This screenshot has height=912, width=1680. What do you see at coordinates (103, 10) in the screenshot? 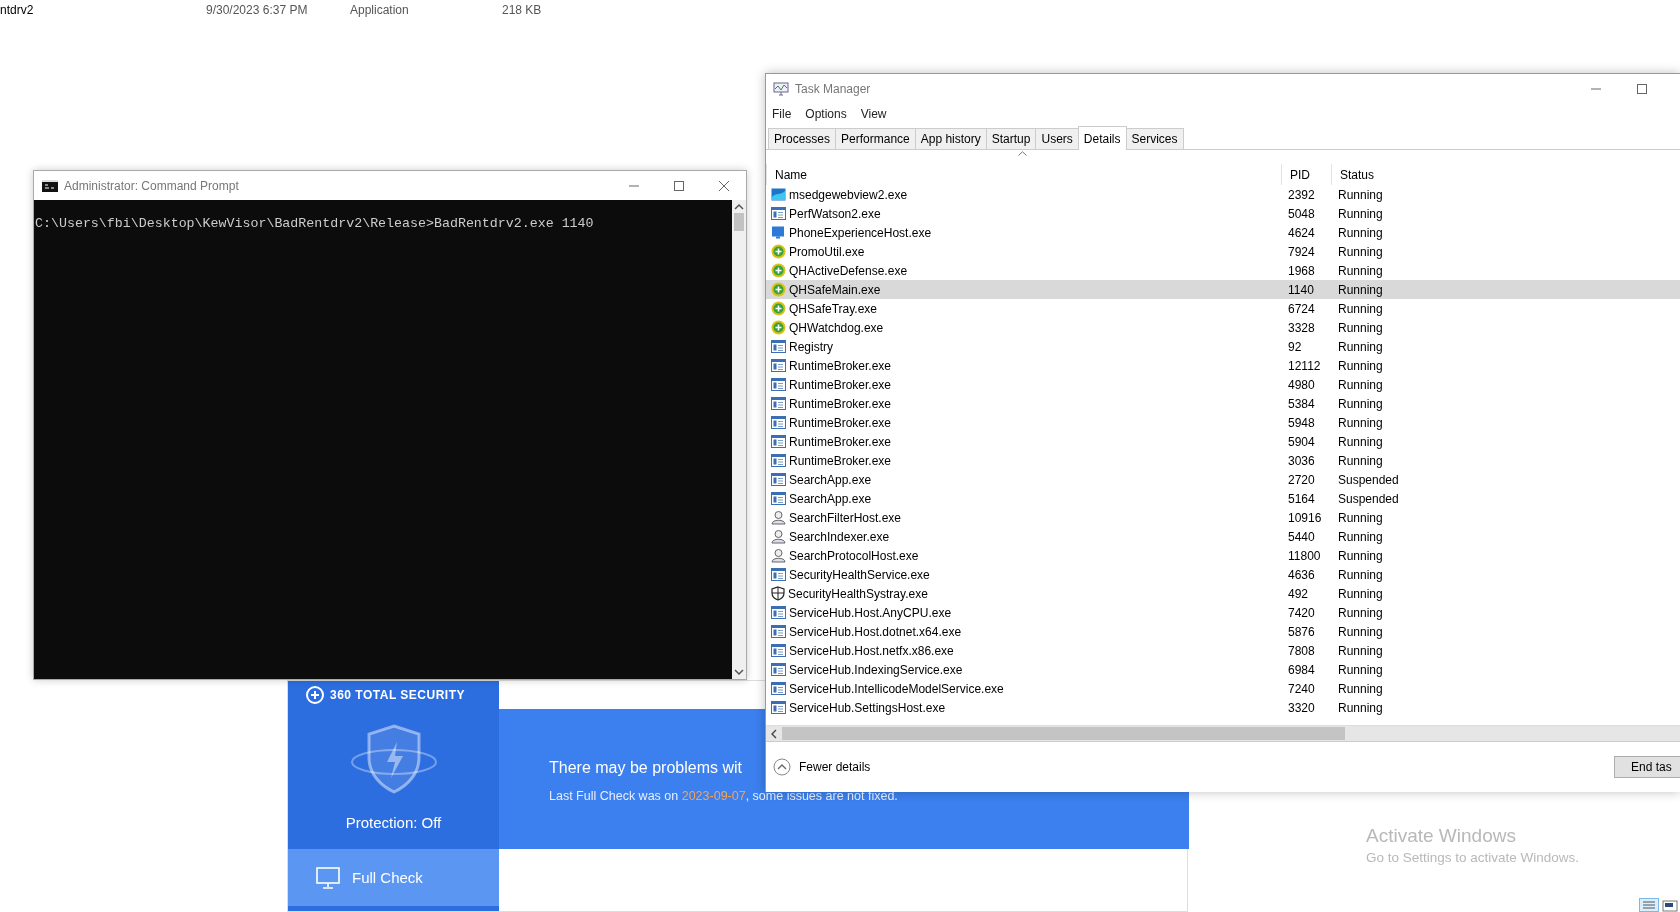
I see `file-name: ntdrv2` at bounding box center [103, 10].